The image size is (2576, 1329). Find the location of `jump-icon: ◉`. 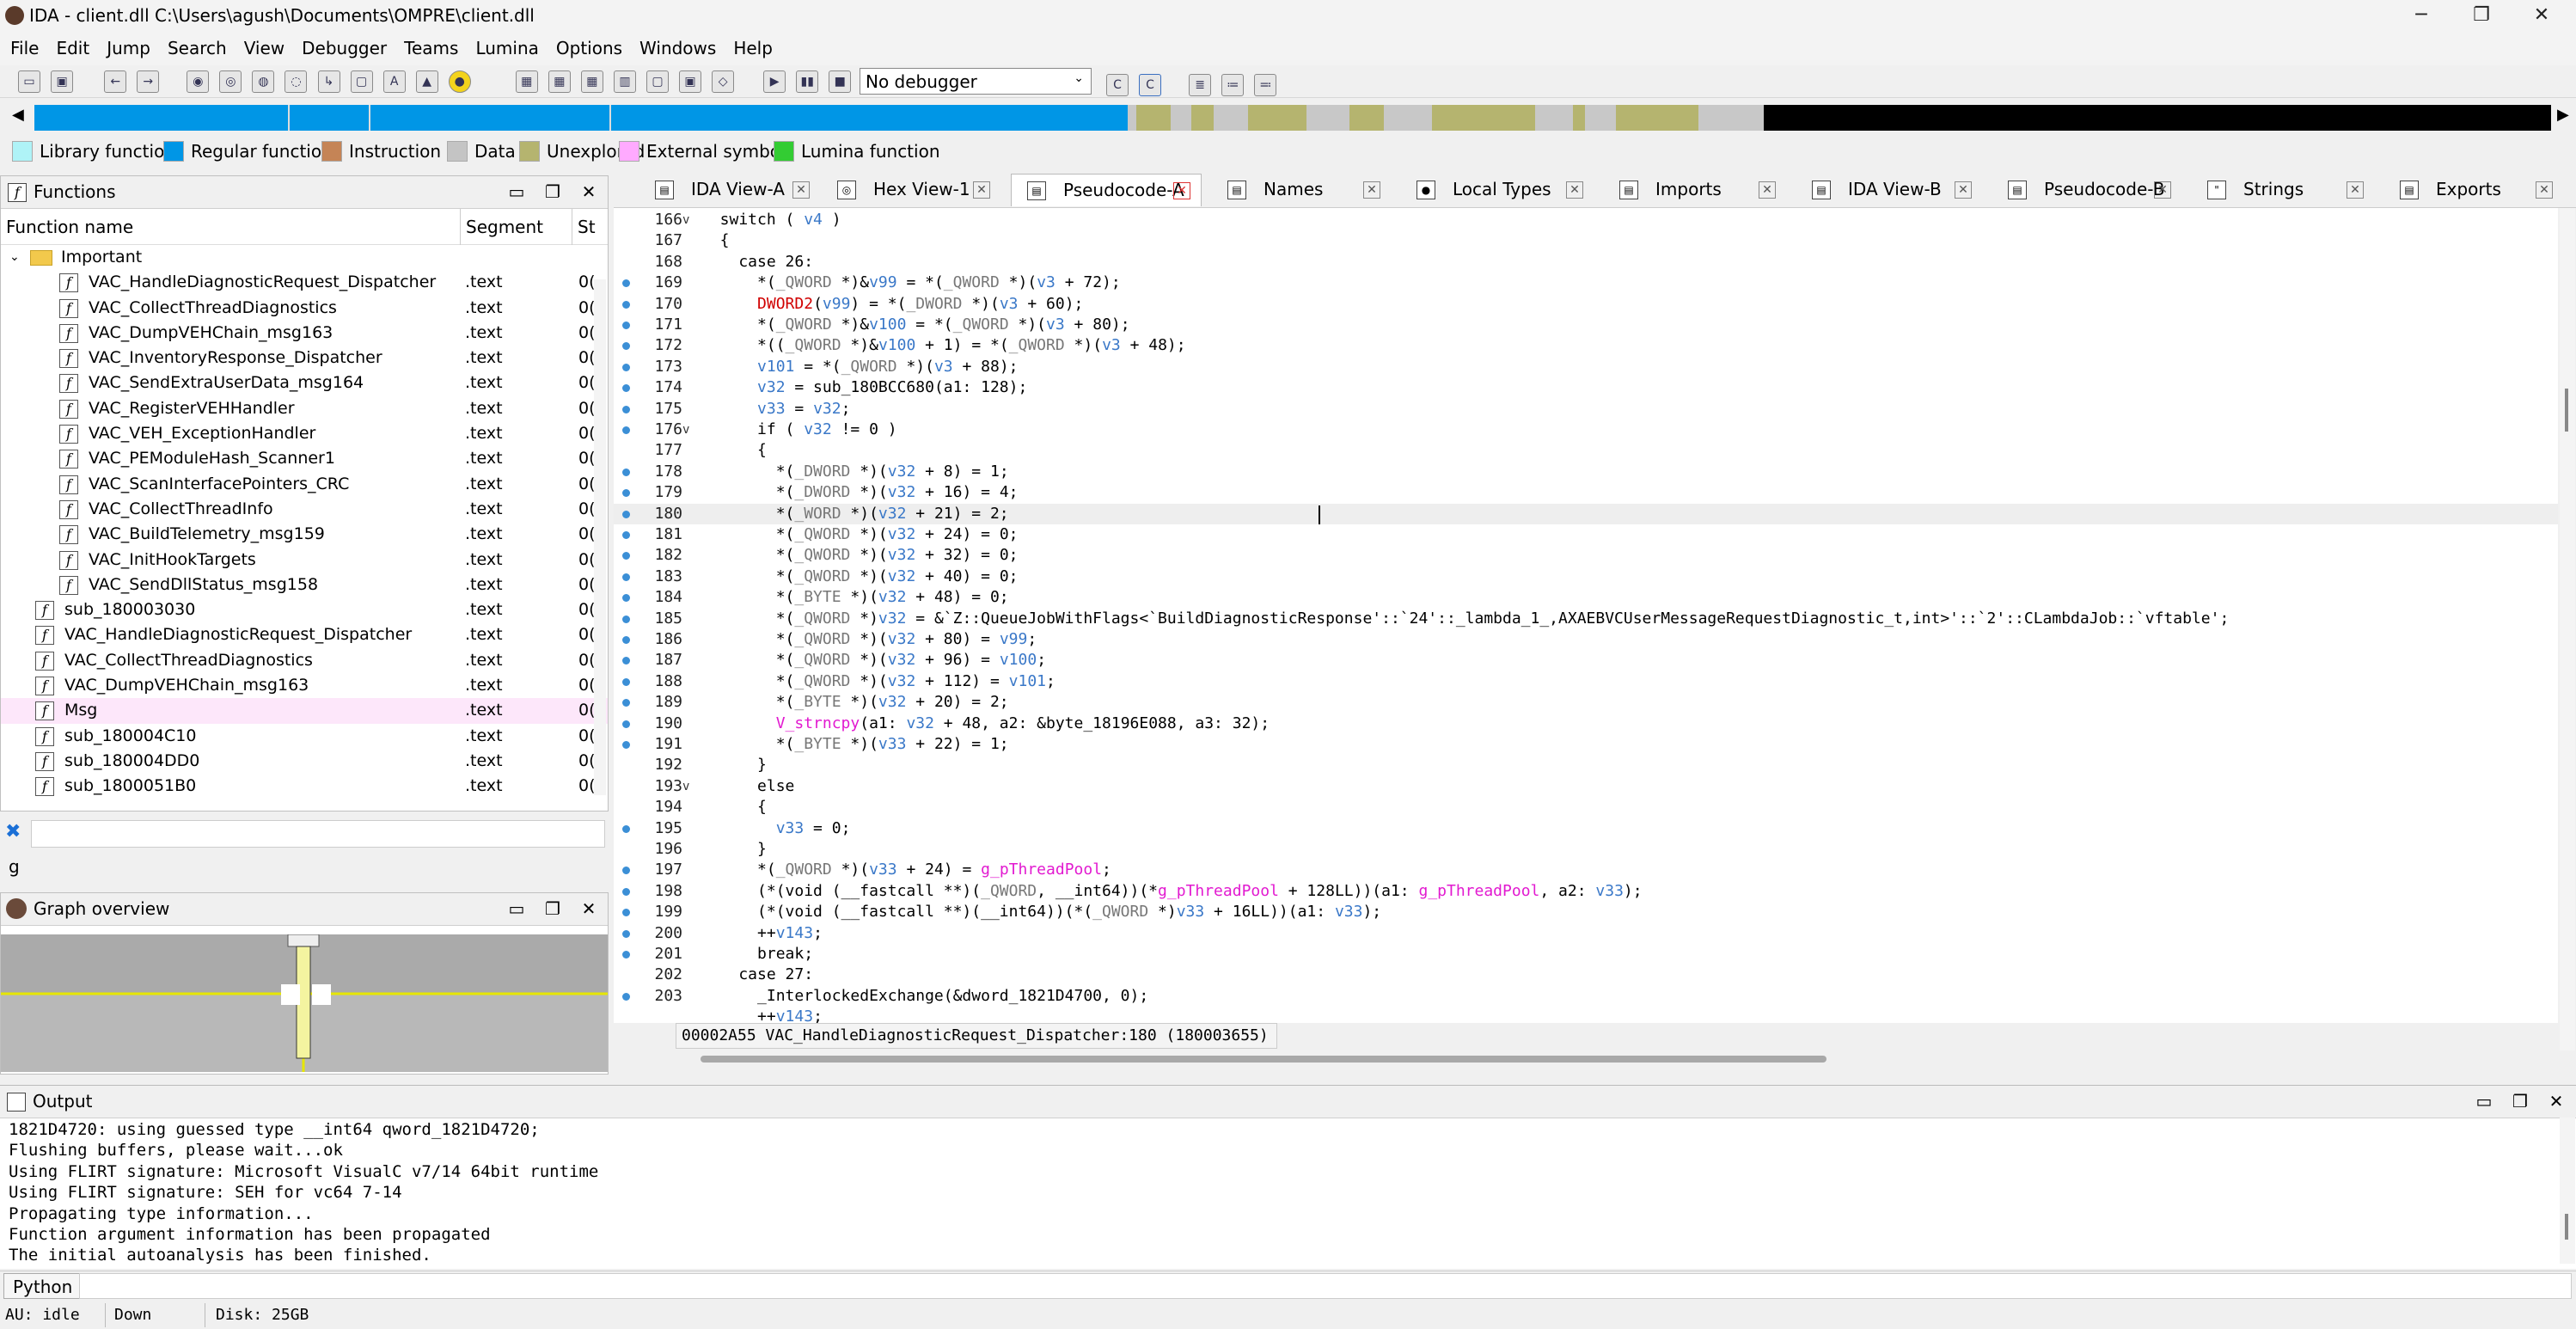

jump-icon: ◉ is located at coordinates (198, 81).